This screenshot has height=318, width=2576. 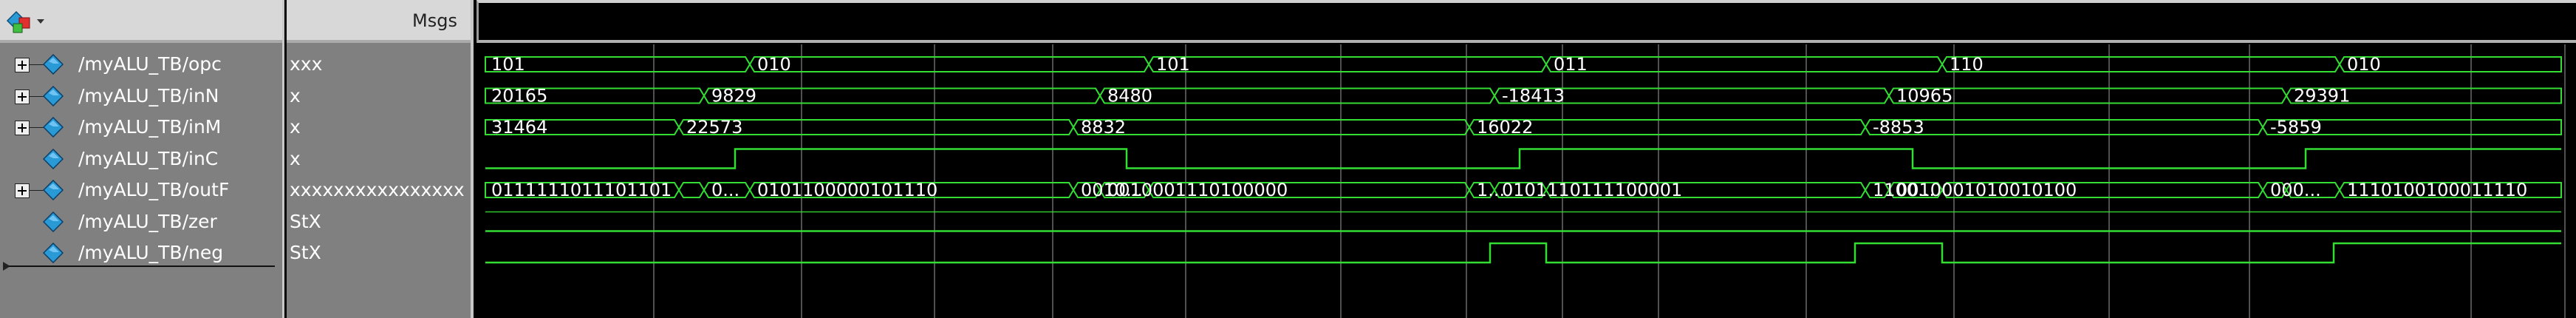 I want to click on signal-name: /myALU_TB/opc, so click(x=150, y=64).